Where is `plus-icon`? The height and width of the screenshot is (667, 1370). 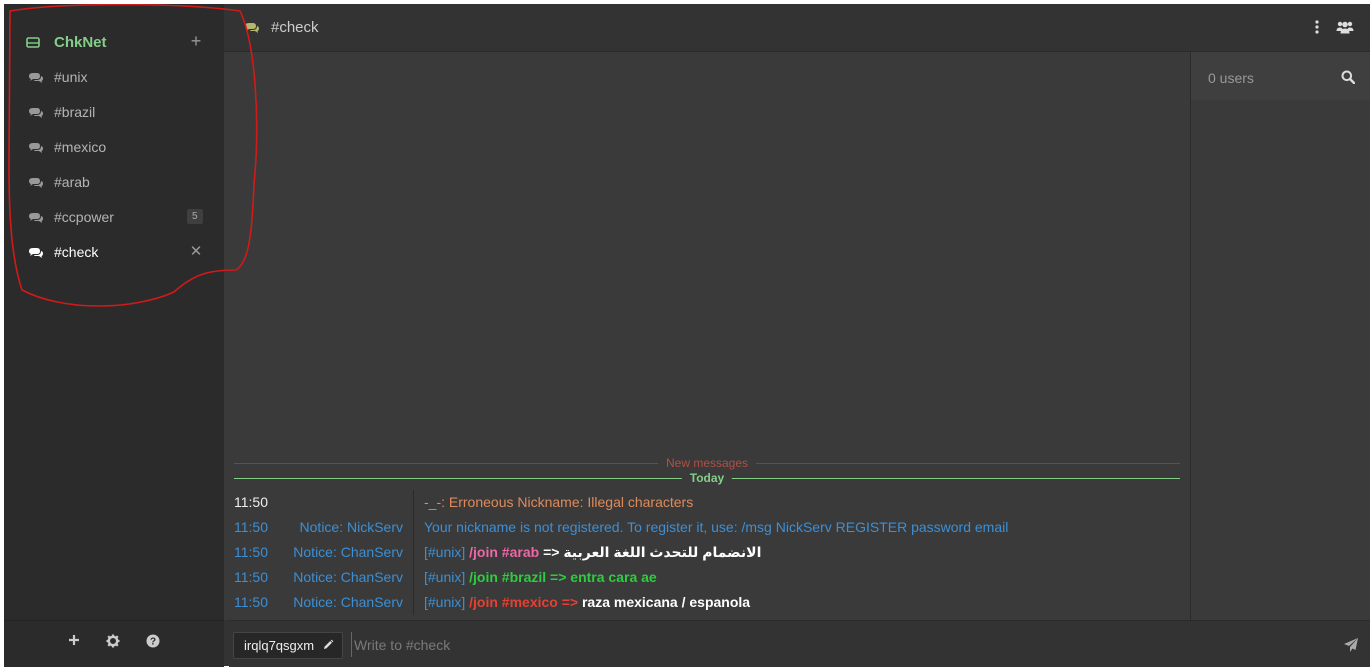
plus-icon is located at coordinates (74, 642).